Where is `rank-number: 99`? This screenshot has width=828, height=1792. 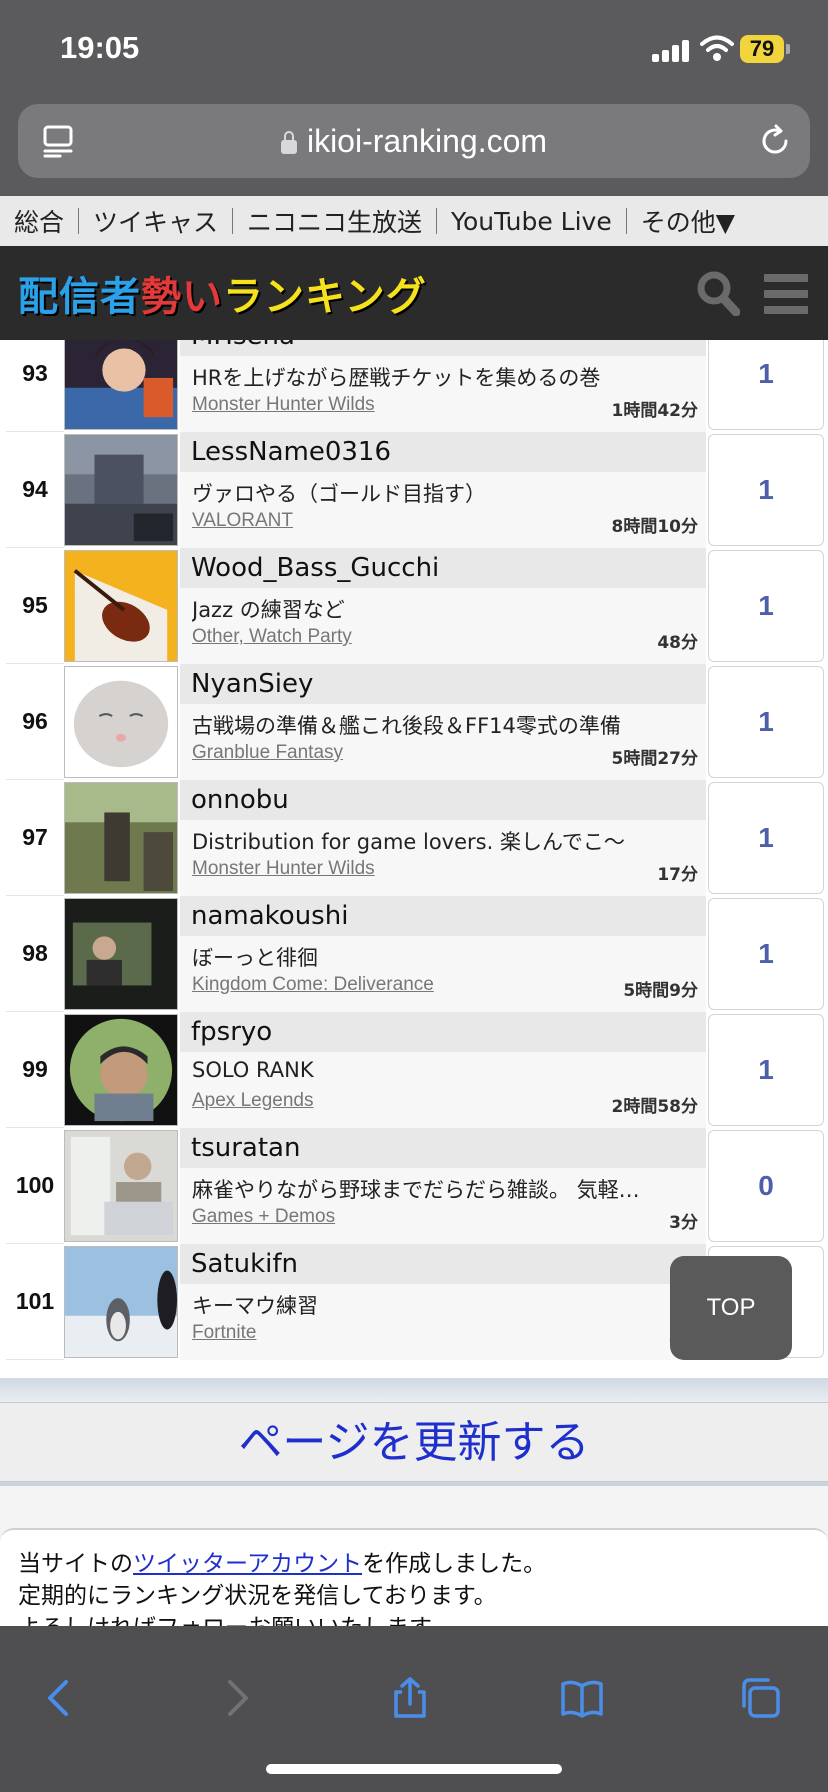
rank-number: 99 is located at coordinates (35, 1070).